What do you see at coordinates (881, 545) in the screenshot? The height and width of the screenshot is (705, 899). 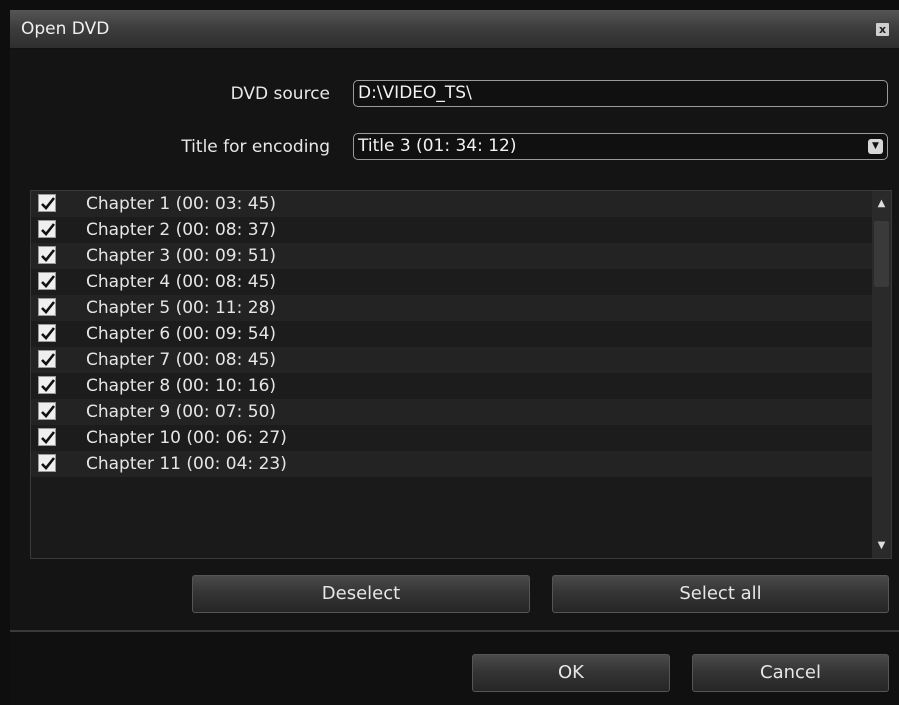 I see `scroll-down-icon: ▼` at bounding box center [881, 545].